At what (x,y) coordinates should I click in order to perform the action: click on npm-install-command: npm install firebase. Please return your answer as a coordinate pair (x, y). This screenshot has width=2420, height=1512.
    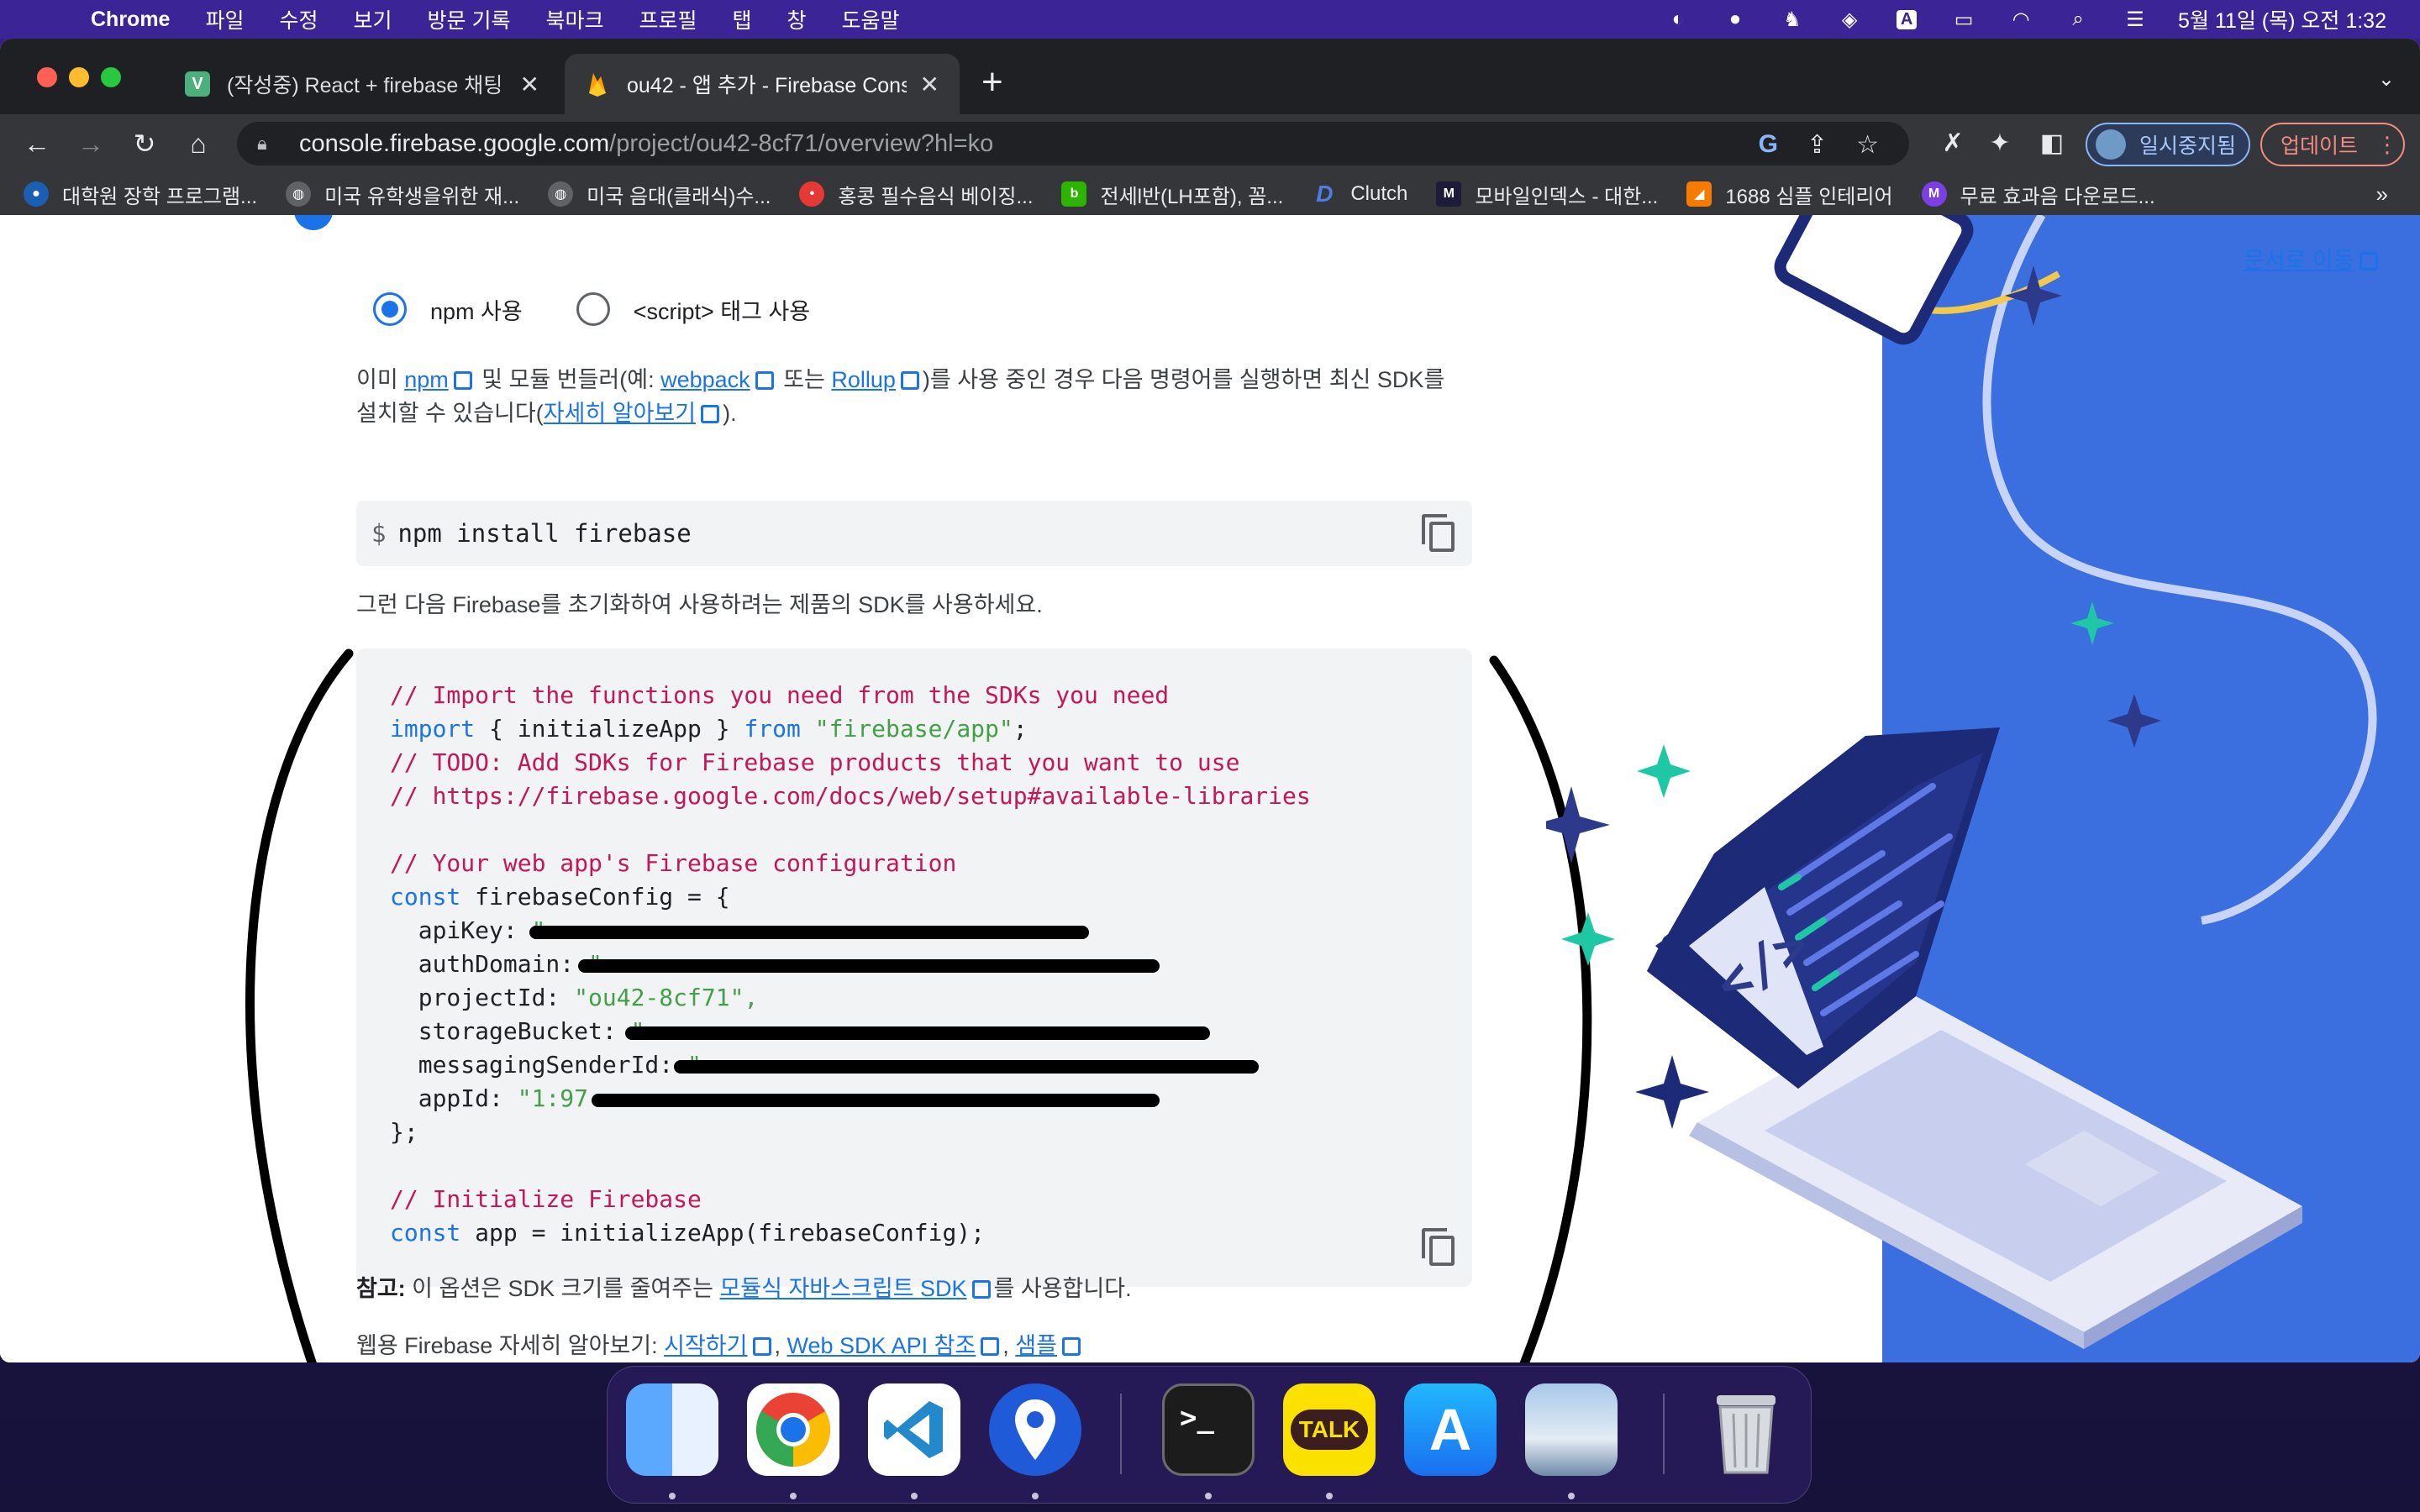
    Looking at the image, I should click on (544, 533).